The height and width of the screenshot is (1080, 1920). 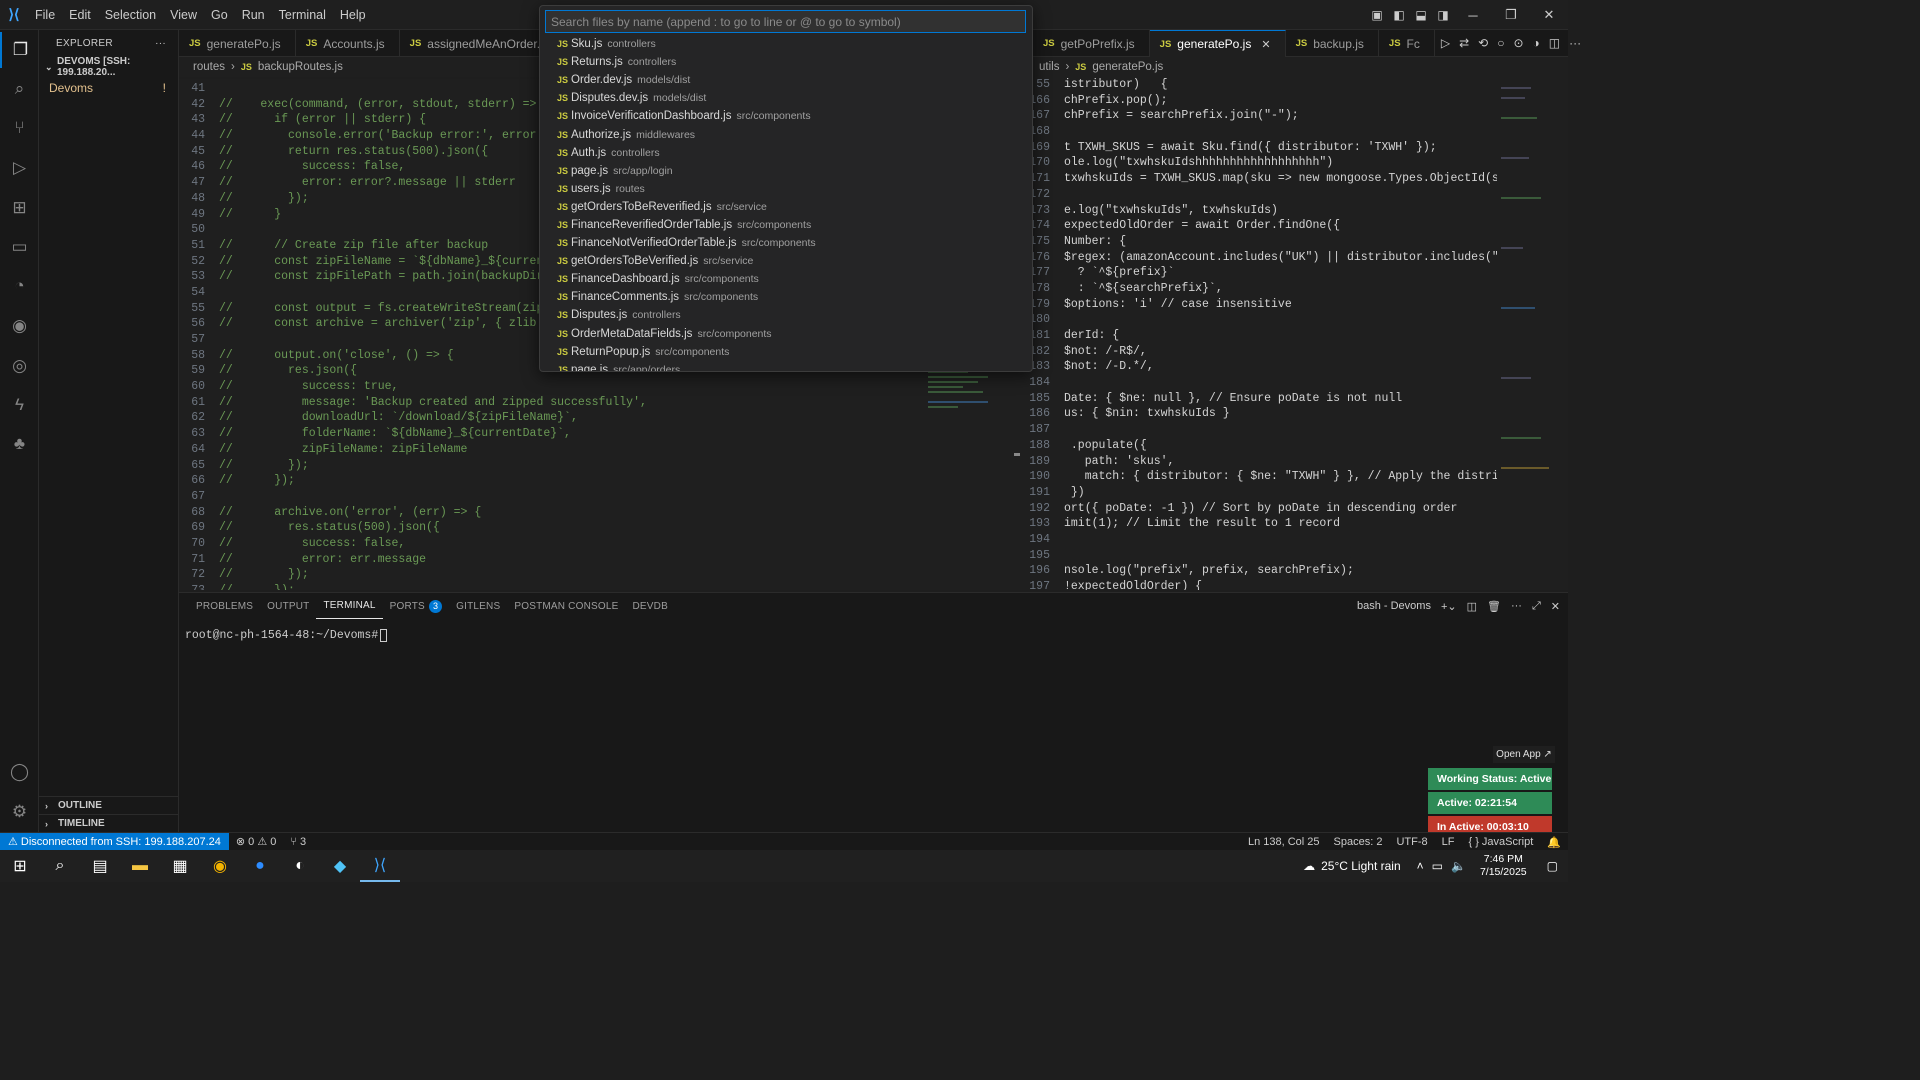 What do you see at coordinates (114, 841) in the screenshot?
I see `remote-status: ⚠ Disconnected from SSH: 199.188.207.24` at bounding box center [114, 841].